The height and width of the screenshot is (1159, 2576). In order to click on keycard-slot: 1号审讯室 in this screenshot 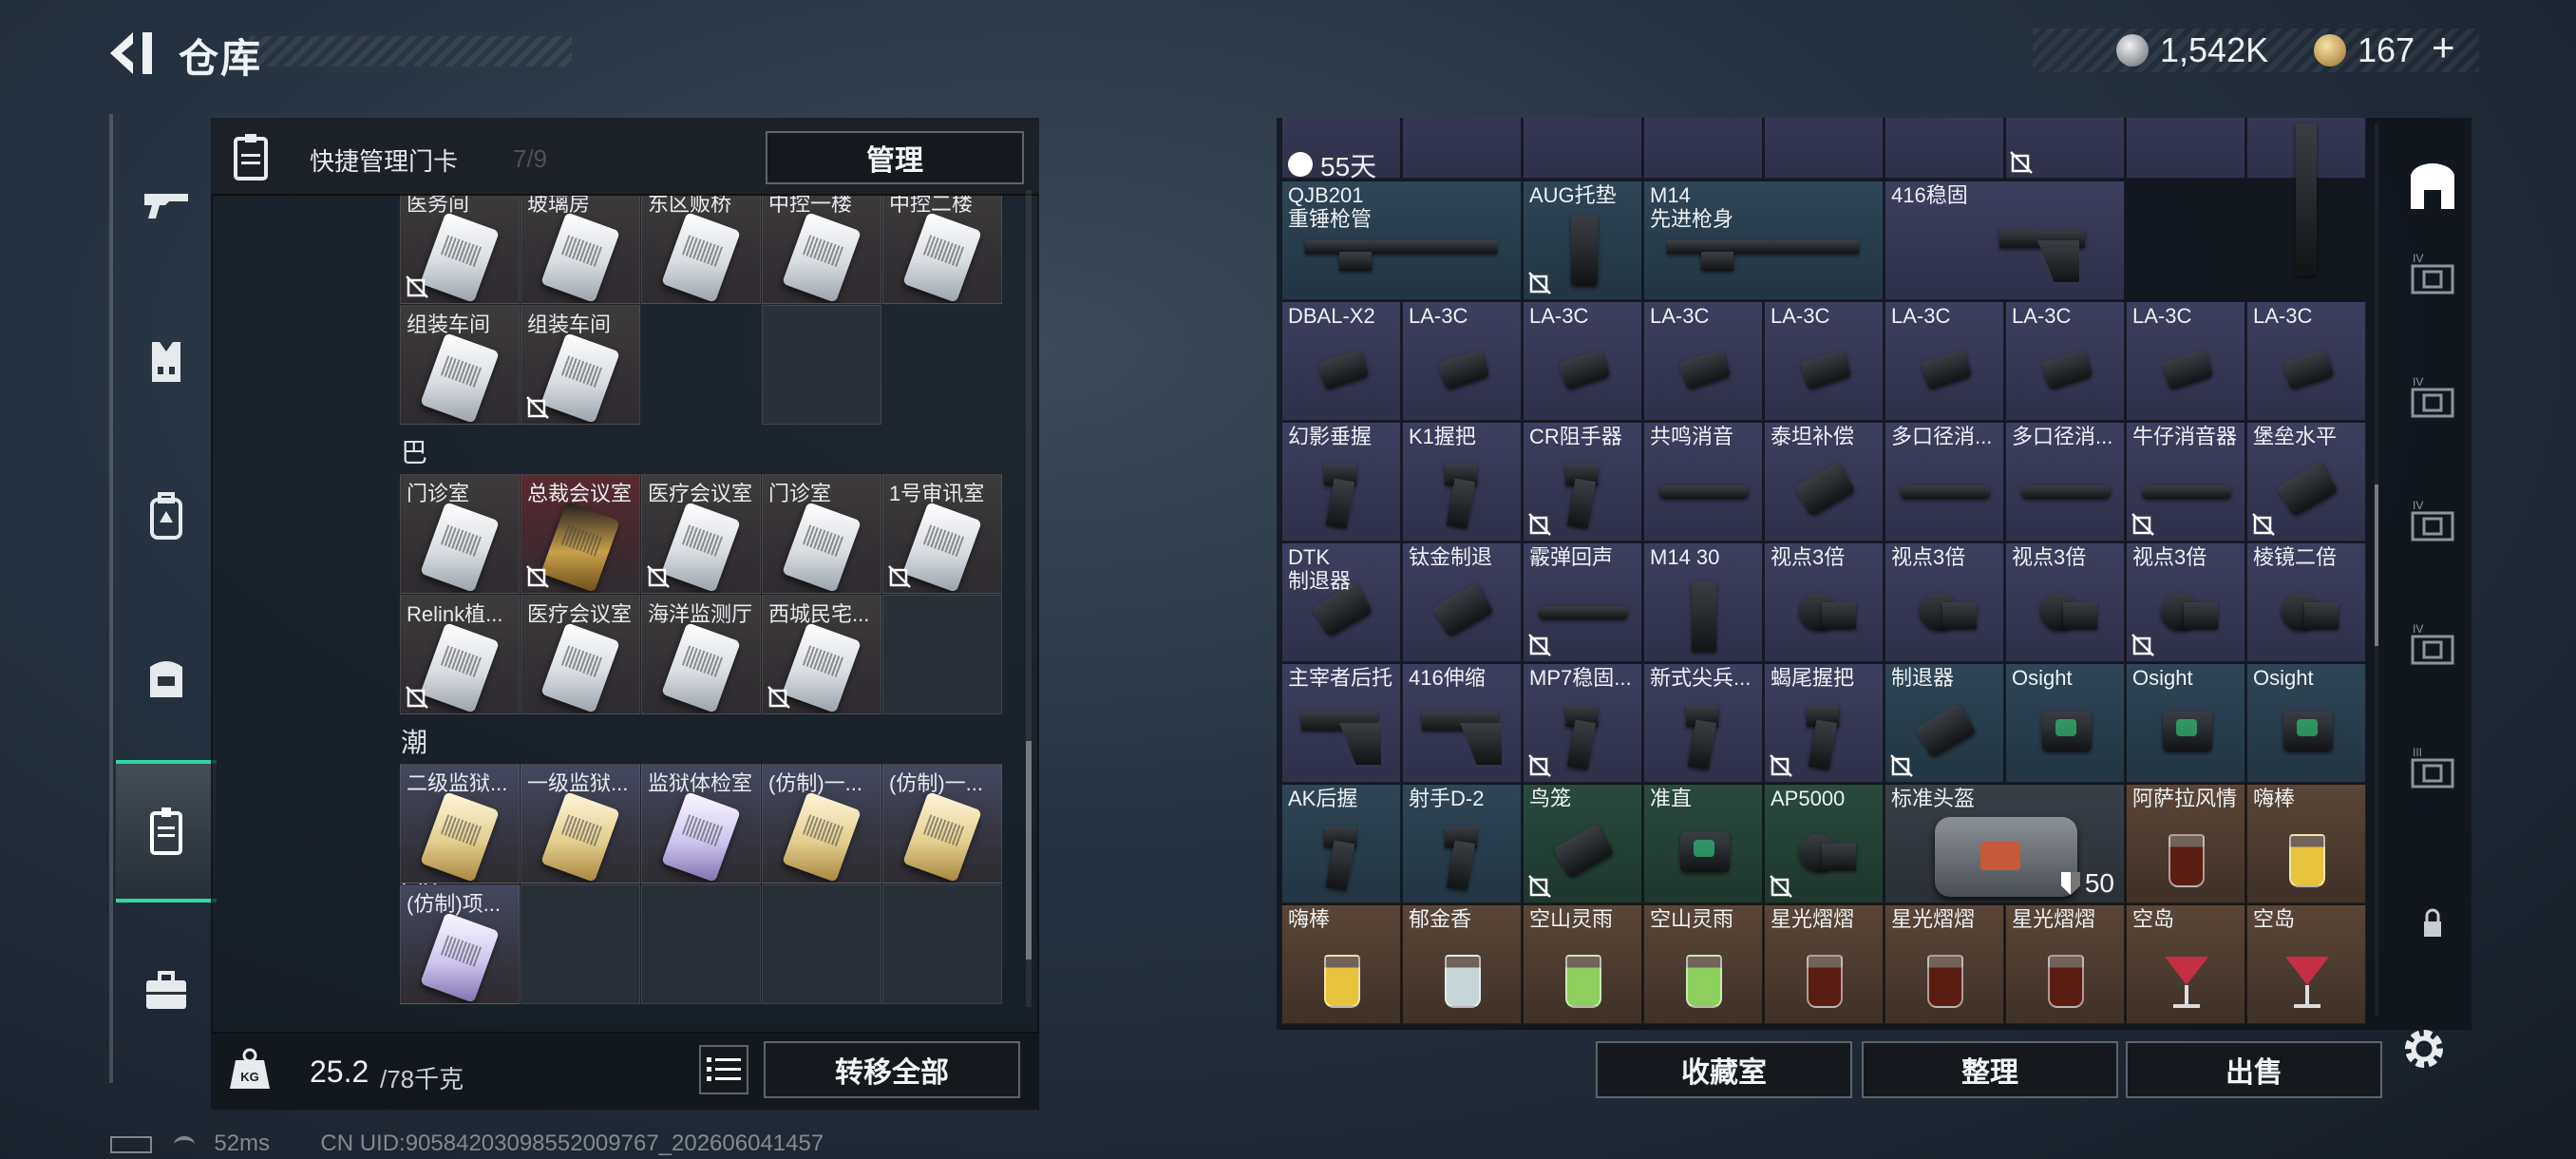, I will do `click(942, 534)`.